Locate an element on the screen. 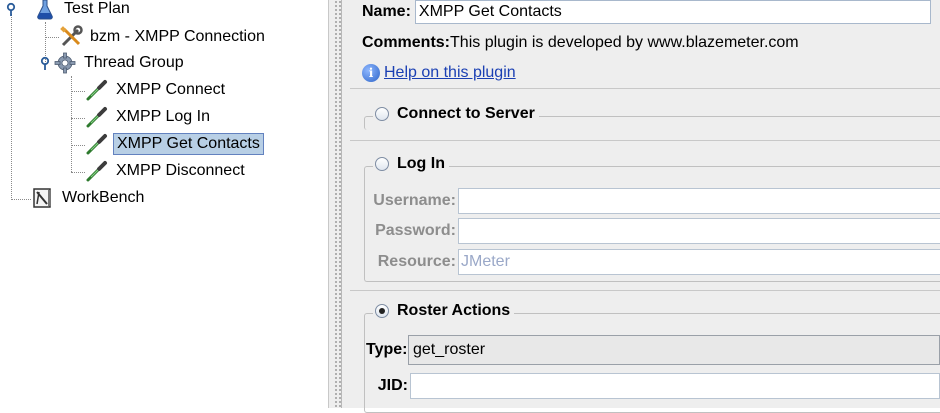 This screenshot has height=413, width=940. type-combobox: get_roster is located at coordinates (674, 350).